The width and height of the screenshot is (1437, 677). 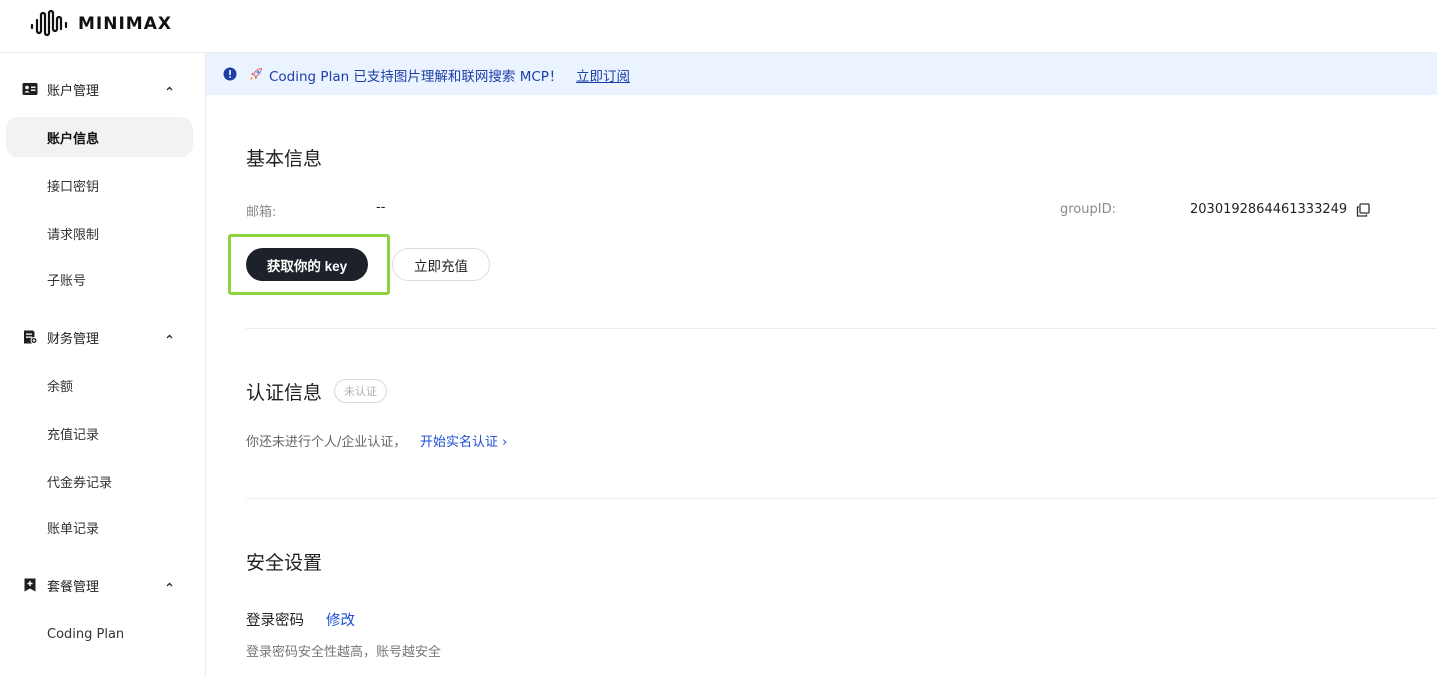 What do you see at coordinates (603, 75) in the screenshot?
I see `subscribe-link: 立即订阅` at bounding box center [603, 75].